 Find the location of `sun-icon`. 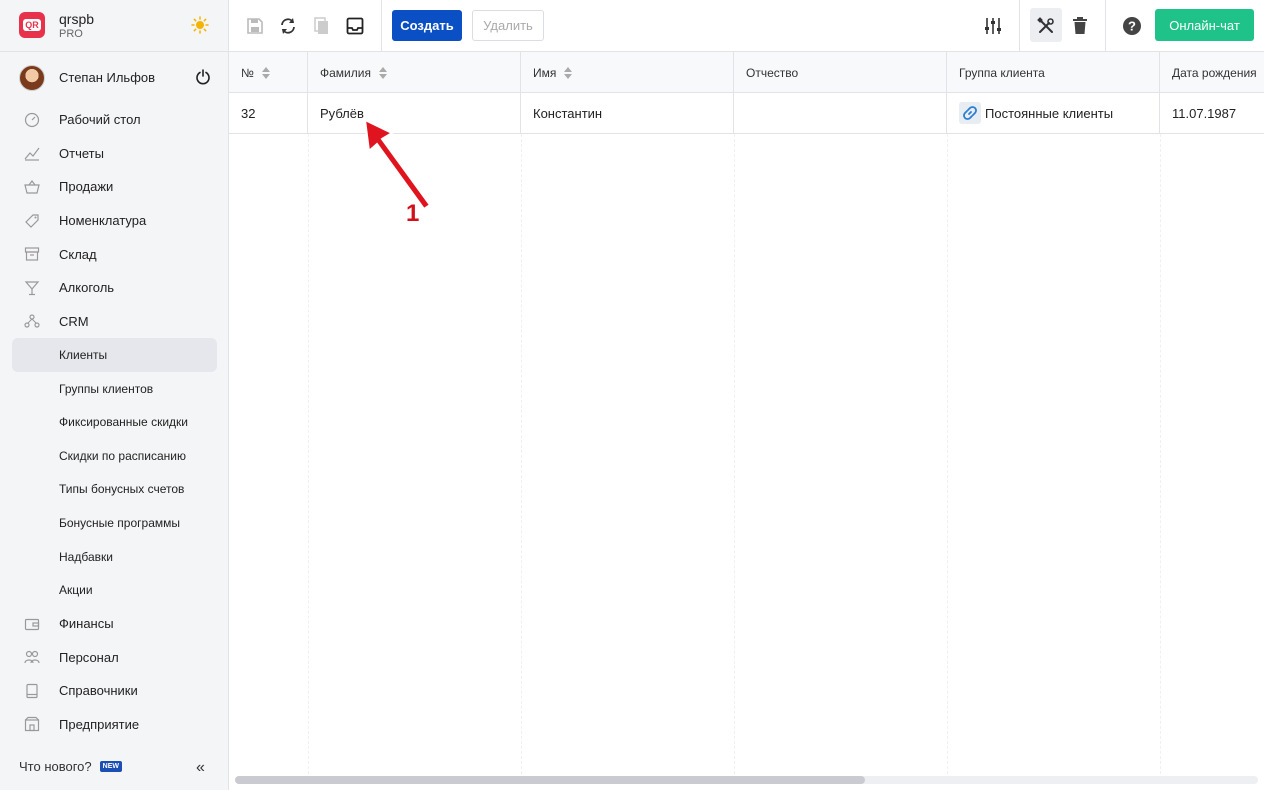

sun-icon is located at coordinates (200, 25).